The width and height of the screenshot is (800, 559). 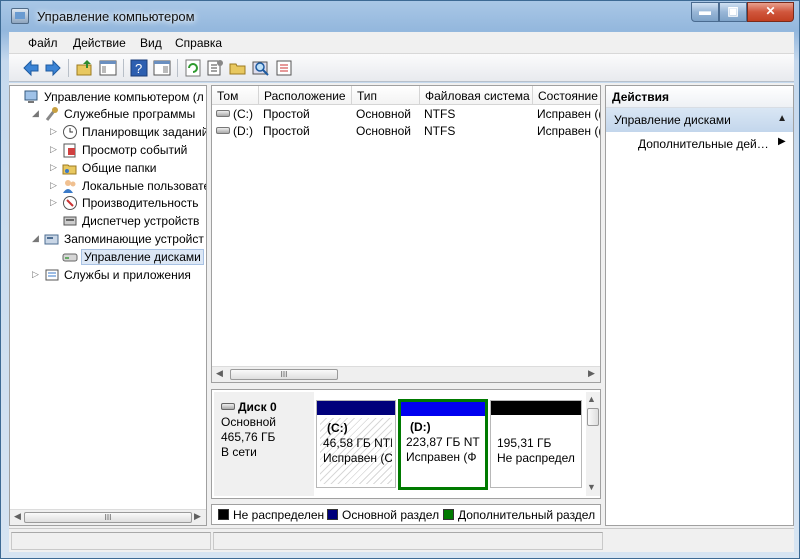 I want to click on disk-icon, so click(x=228, y=406).